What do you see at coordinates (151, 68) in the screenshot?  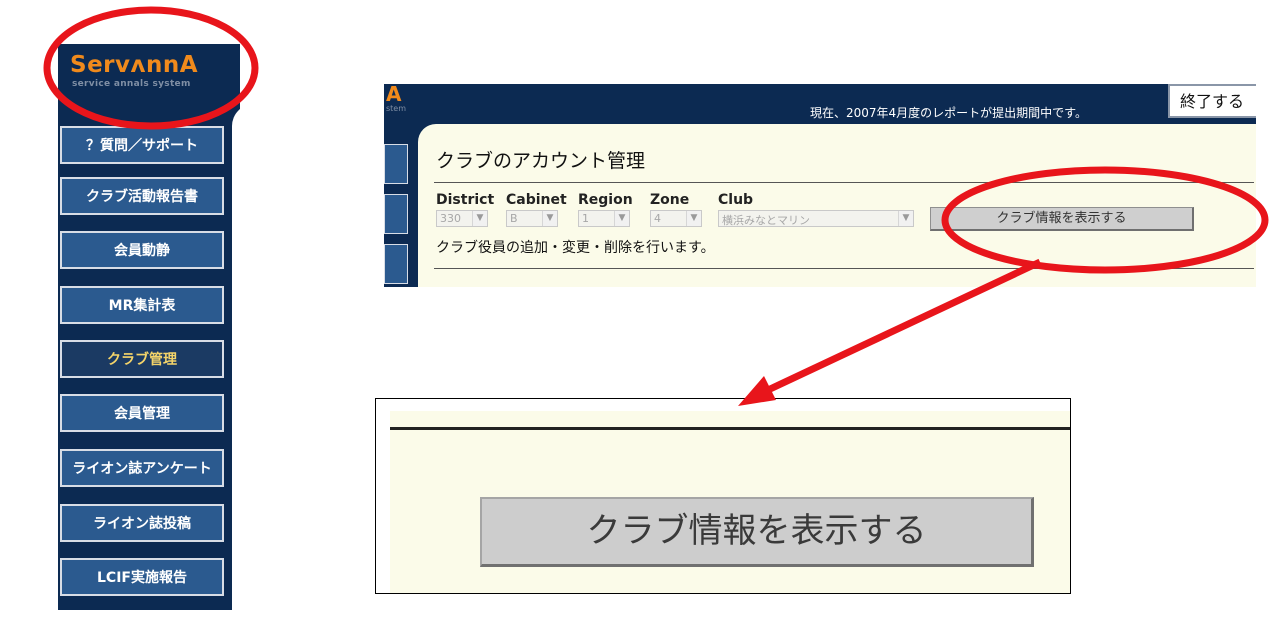 I see `logo-highlight-ellipse` at bounding box center [151, 68].